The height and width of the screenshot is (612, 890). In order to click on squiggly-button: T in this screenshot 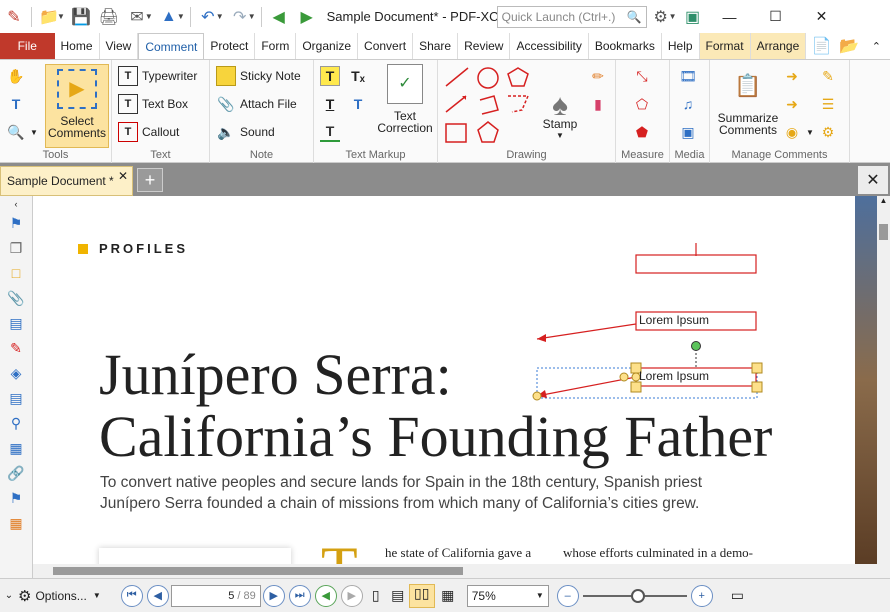, I will do `click(332, 132)`.